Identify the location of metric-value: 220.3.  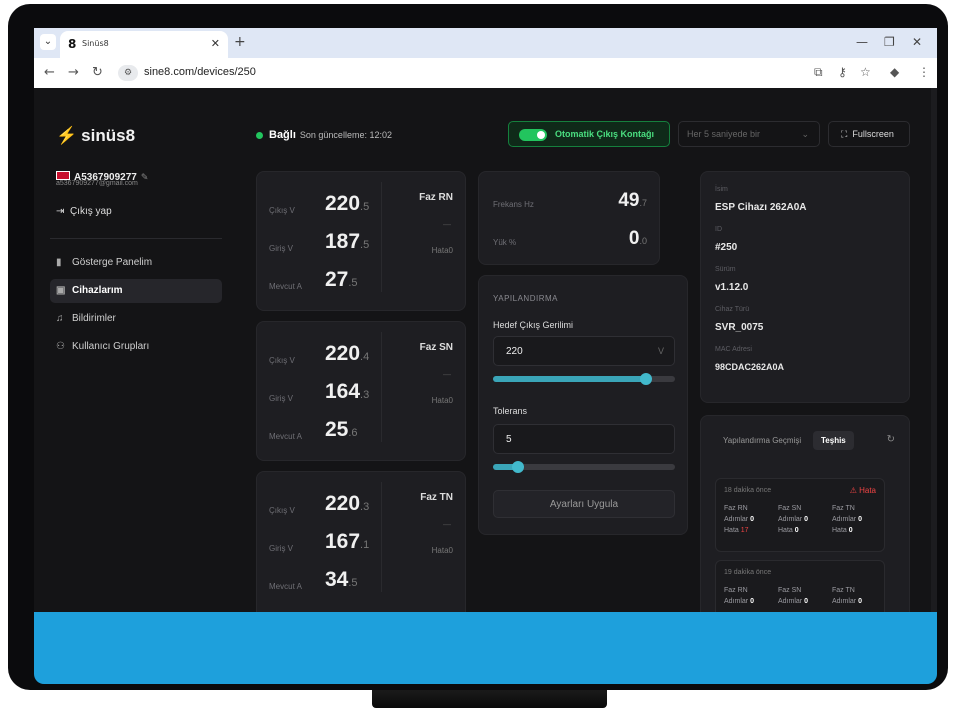
(347, 504).